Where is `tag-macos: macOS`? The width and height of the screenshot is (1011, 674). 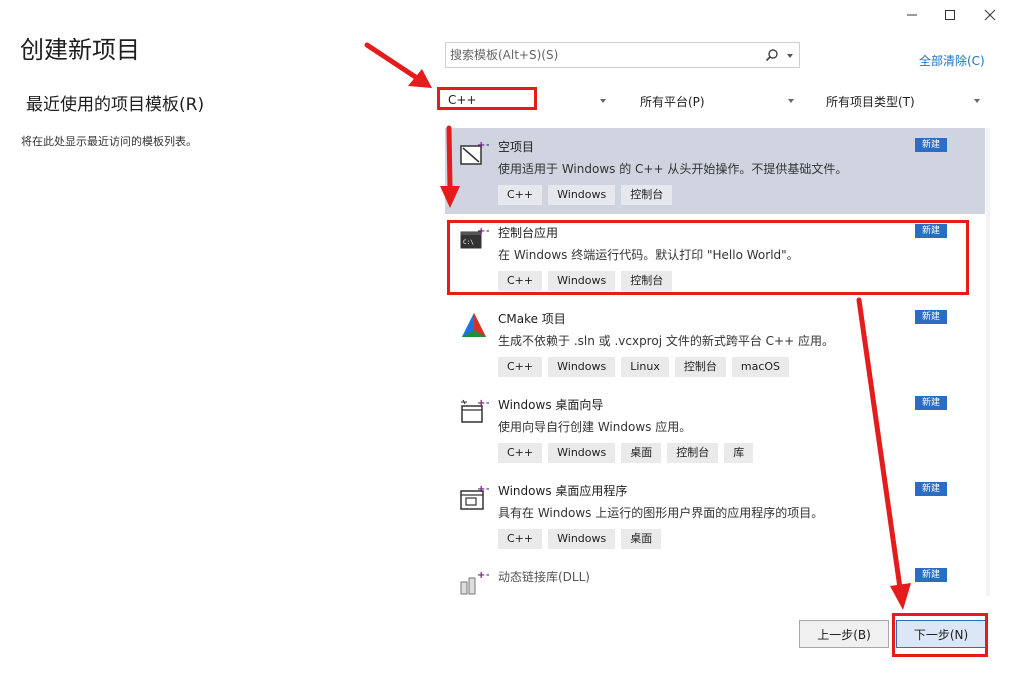 tag-macos: macOS is located at coordinates (760, 367).